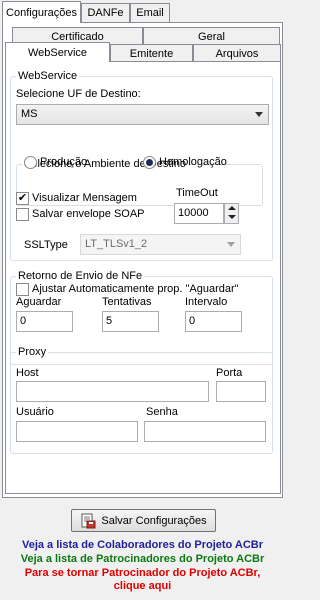 This screenshot has width=320, height=600. What do you see at coordinates (149, 162) in the screenshot?
I see `homologacao-radio` at bounding box center [149, 162].